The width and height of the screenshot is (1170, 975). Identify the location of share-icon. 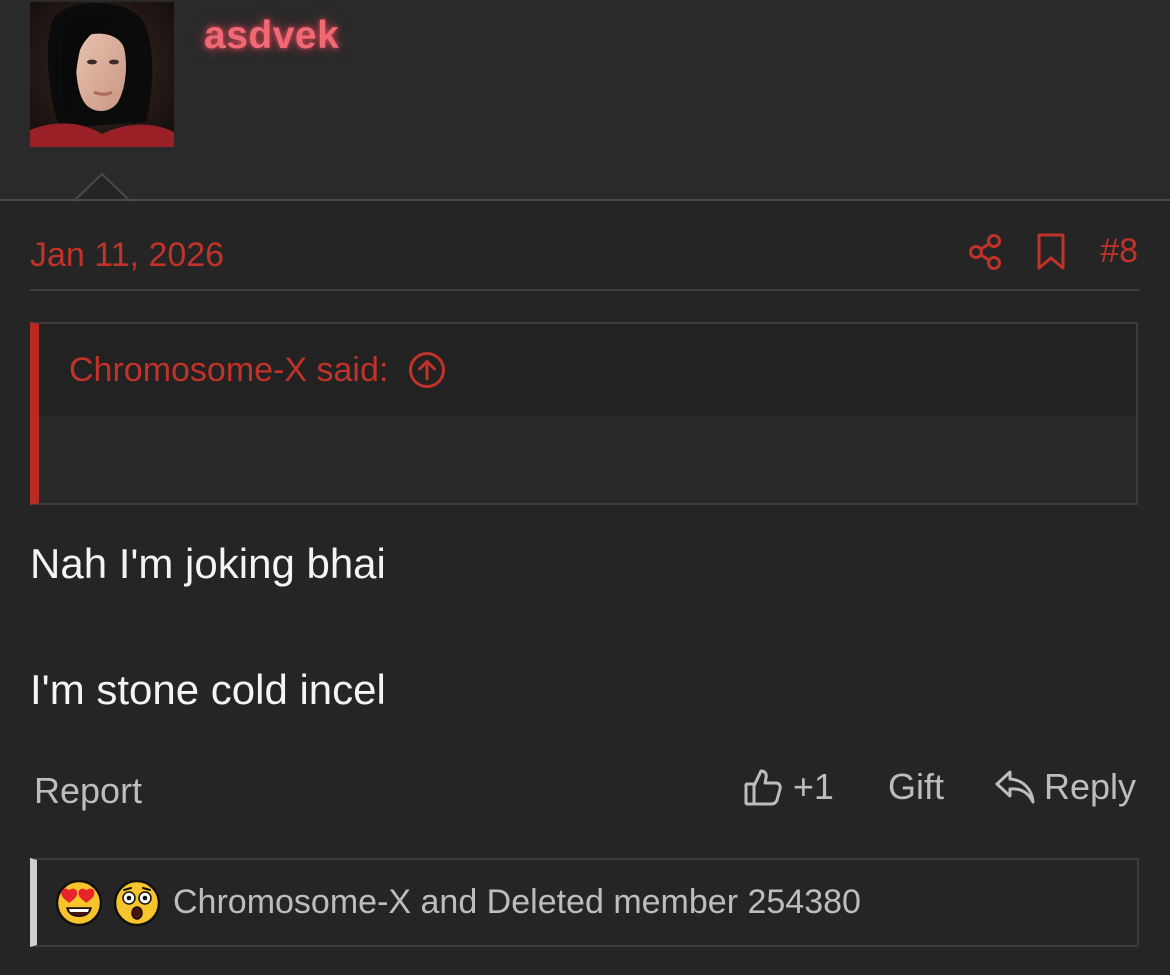
(985, 251).